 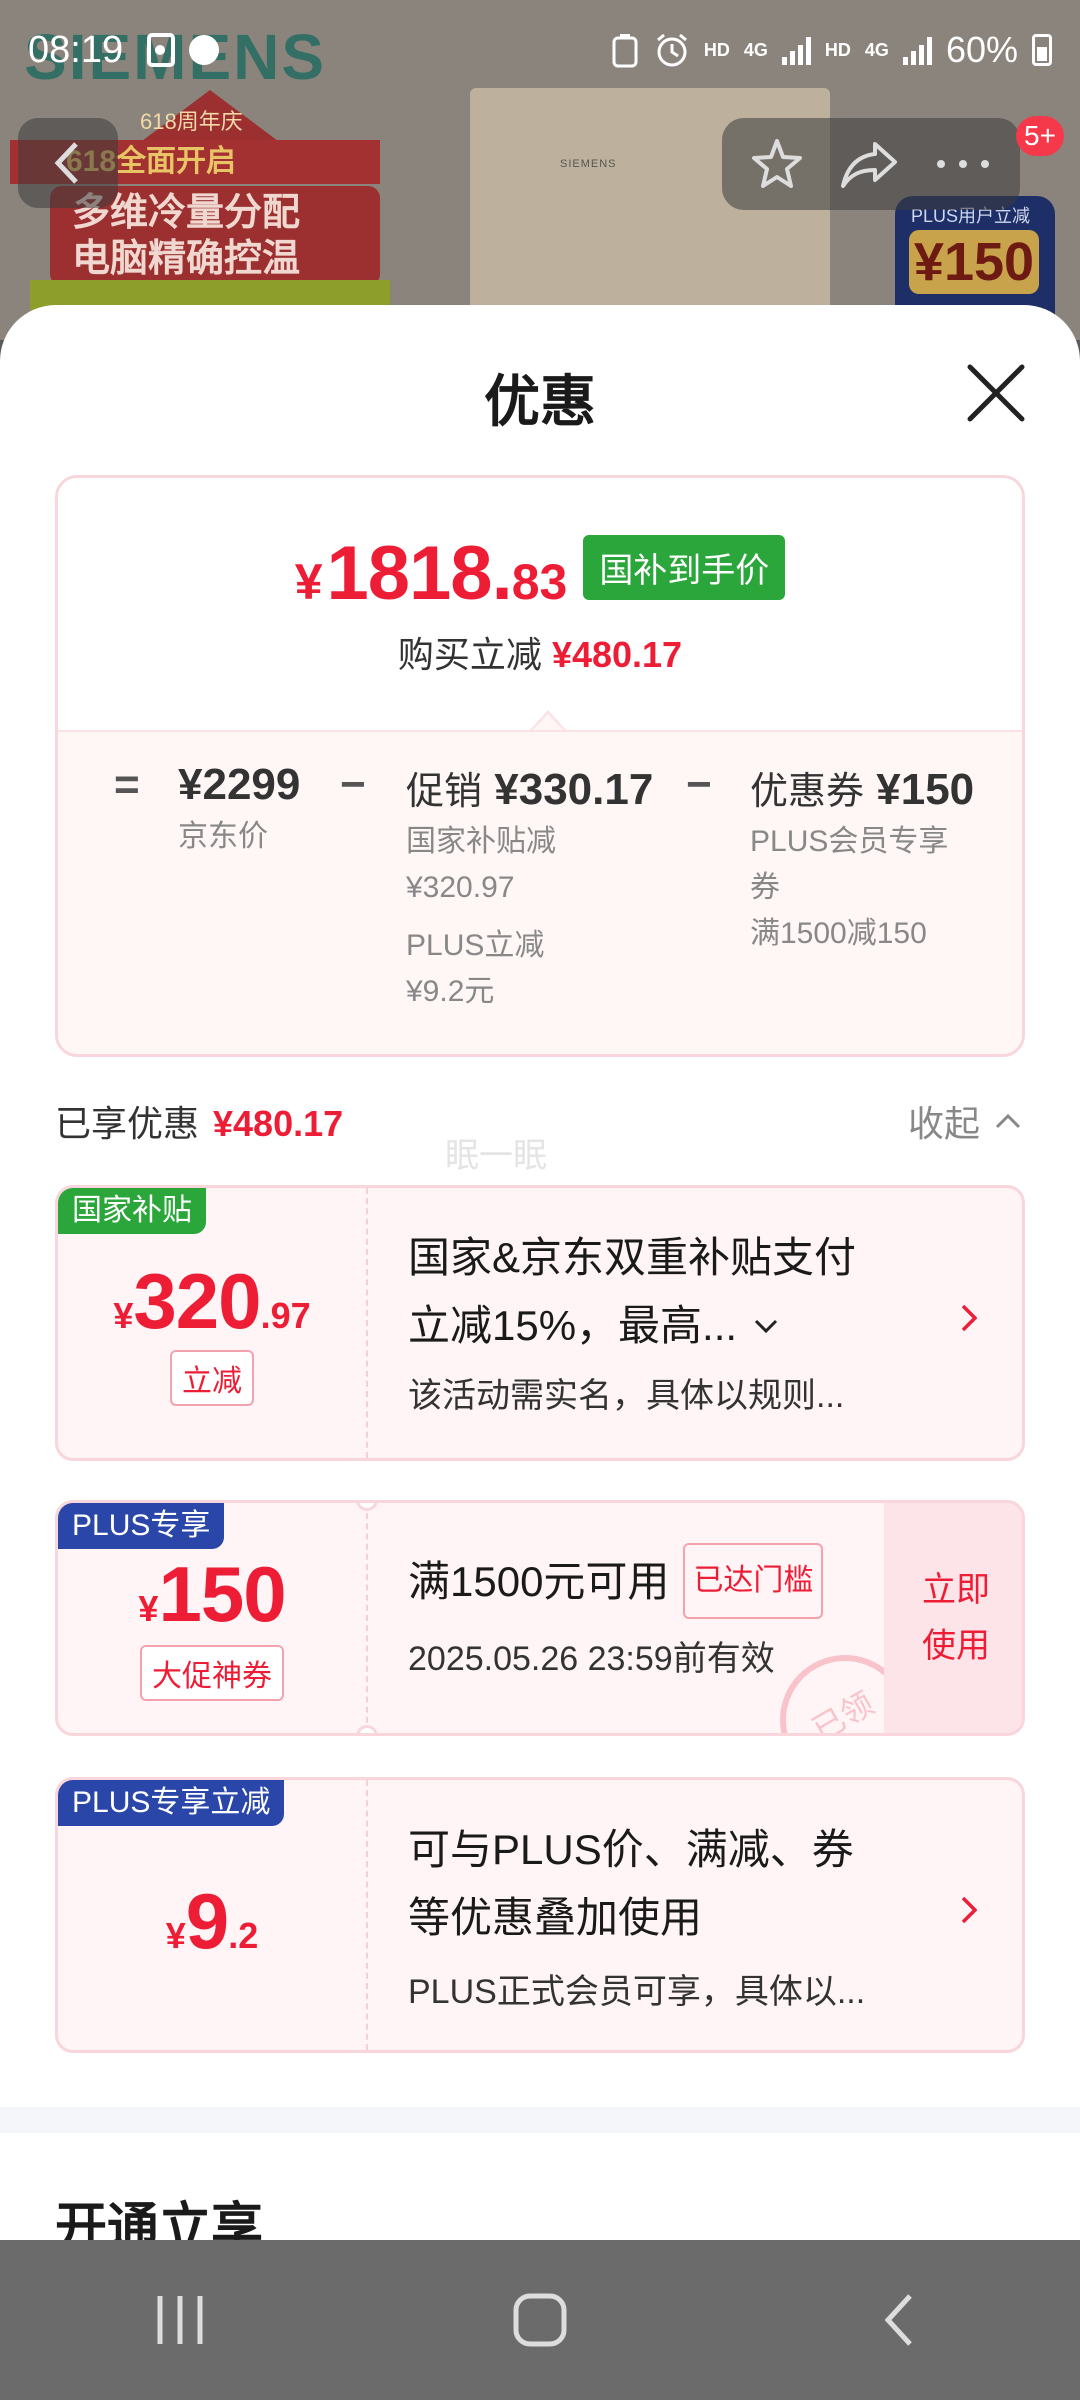 I want to click on app-notification-icon, so click(x=204, y=50).